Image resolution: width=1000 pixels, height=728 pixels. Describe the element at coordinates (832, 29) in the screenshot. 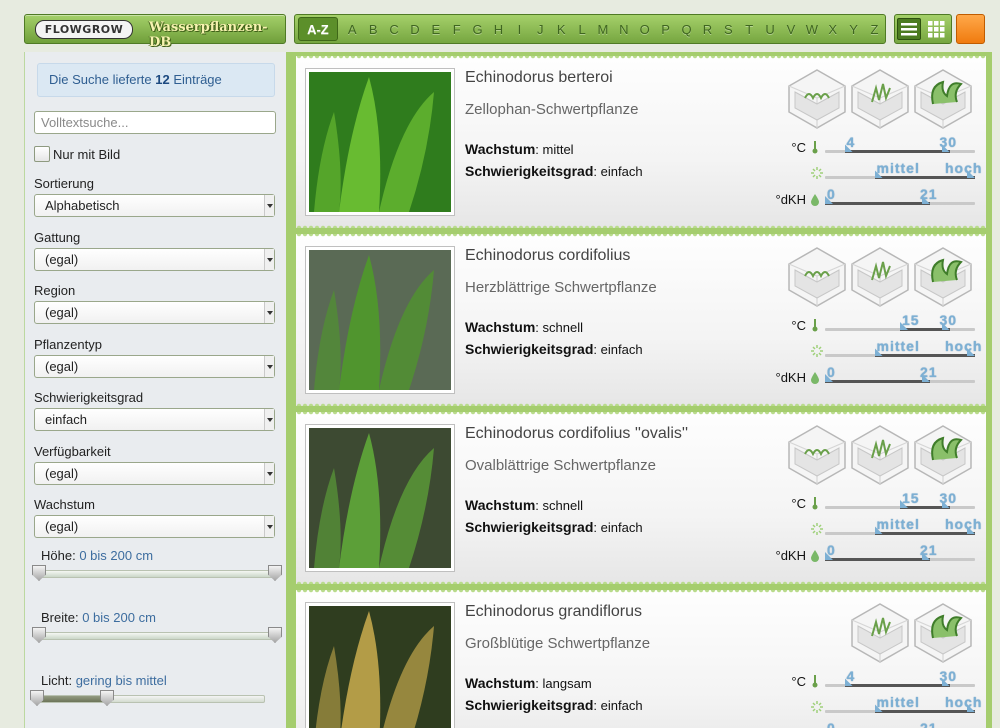

I see `letter-x: X` at that location.